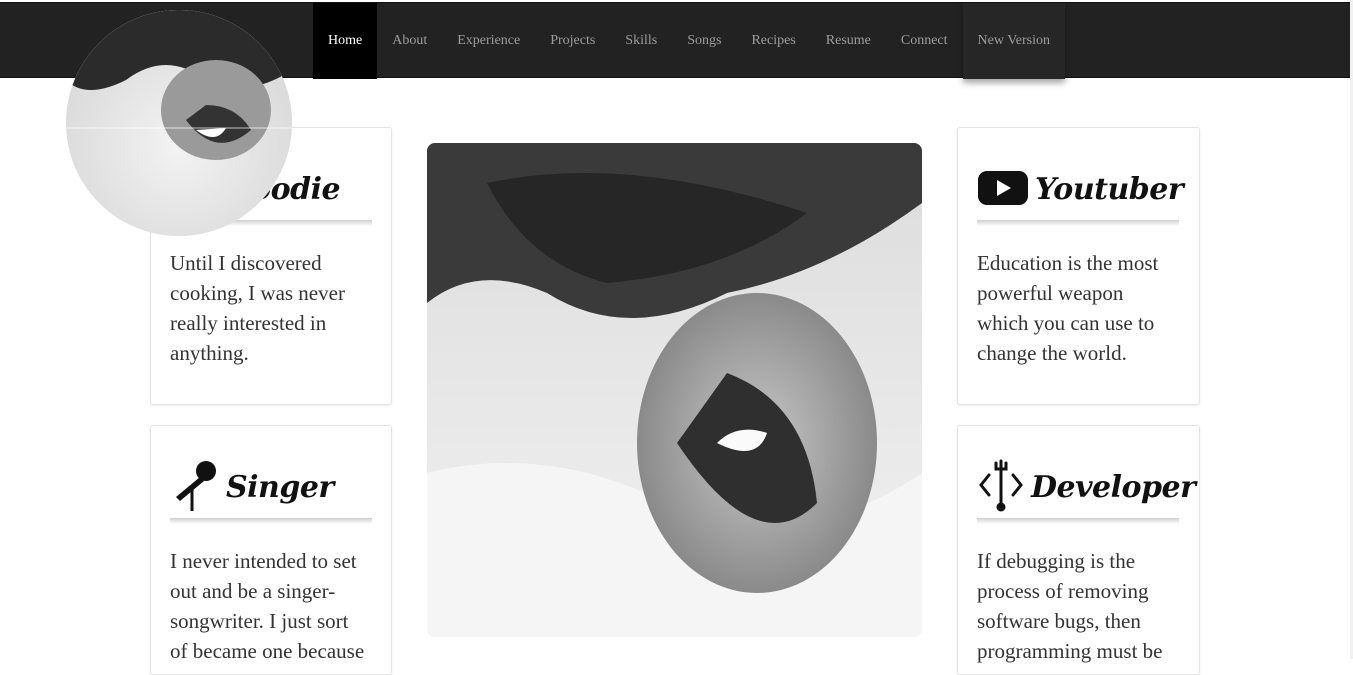 The width and height of the screenshot is (1353, 675). What do you see at coordinates (773, 41) in the screenshot?
I see `nav-item-recipes: Recipes` at bounding box center [773, 41].